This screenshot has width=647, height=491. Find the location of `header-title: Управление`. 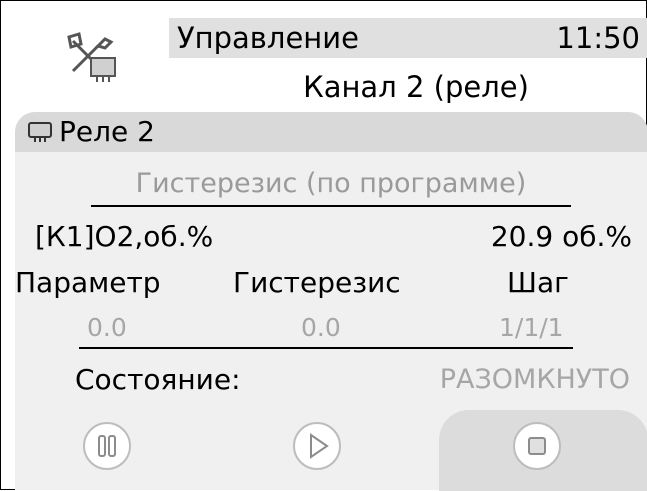

header-title: Управление is located at coordinates (268, 38).